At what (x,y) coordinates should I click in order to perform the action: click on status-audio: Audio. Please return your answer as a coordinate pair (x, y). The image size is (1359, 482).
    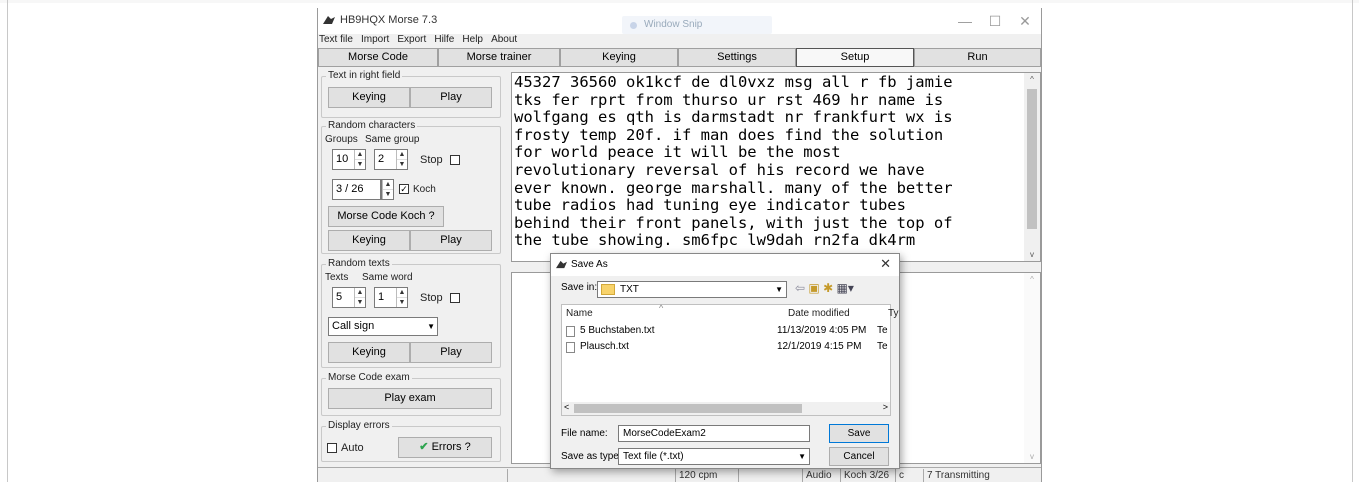
    Looking at the image, I should click on (822, 475).